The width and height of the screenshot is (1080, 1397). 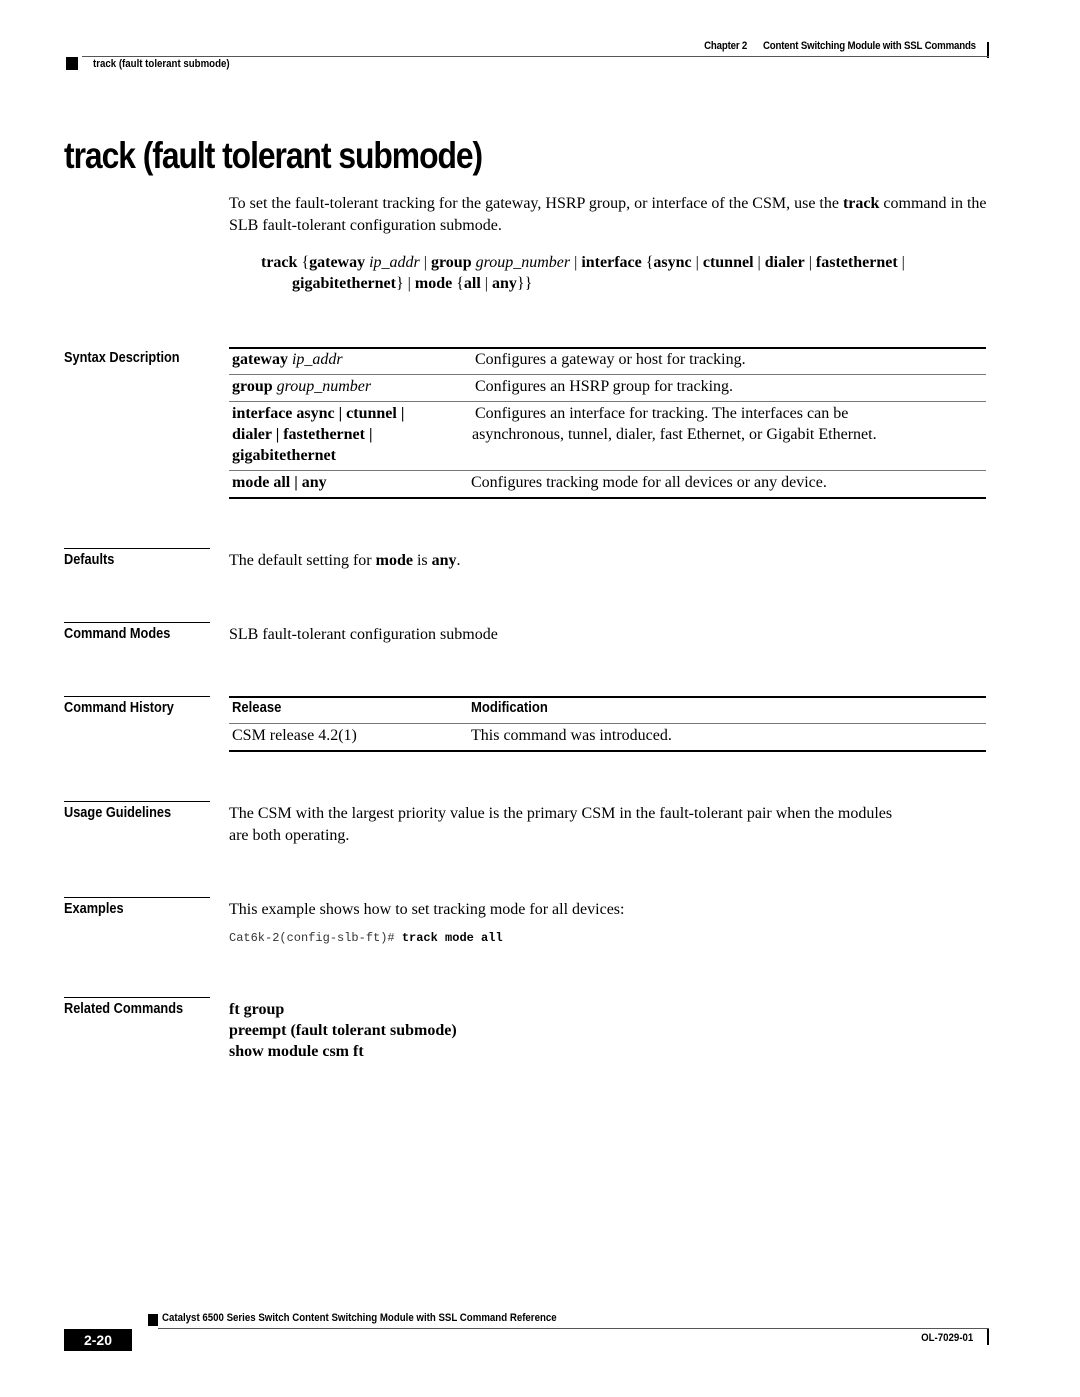 What do you see at coordinates (287, 359) in the screenshot?
I see `param-gateway: gateway ip_addr` at bounding box center [287, 359].